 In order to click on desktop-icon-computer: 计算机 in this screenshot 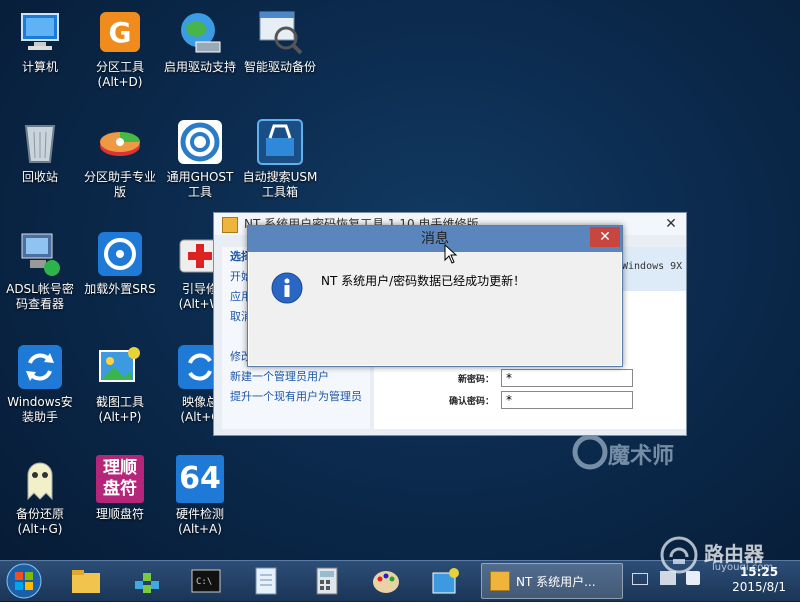, I will do `click(42, 41)`.